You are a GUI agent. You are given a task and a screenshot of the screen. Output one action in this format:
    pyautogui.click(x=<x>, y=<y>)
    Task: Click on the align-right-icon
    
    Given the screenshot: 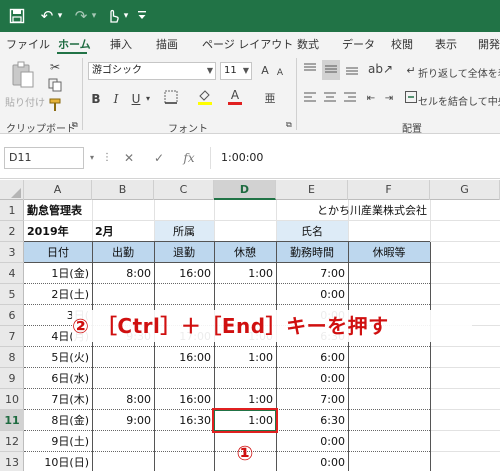 What is the action you would take?
    pyautogui.click(x=350, y=99)
    